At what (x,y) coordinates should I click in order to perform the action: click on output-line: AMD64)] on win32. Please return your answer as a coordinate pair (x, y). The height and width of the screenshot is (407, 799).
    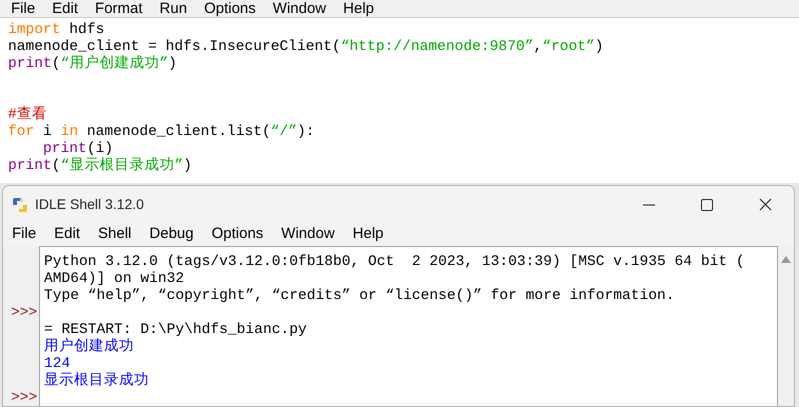
    Looking at the image, I should click on (115, 279).